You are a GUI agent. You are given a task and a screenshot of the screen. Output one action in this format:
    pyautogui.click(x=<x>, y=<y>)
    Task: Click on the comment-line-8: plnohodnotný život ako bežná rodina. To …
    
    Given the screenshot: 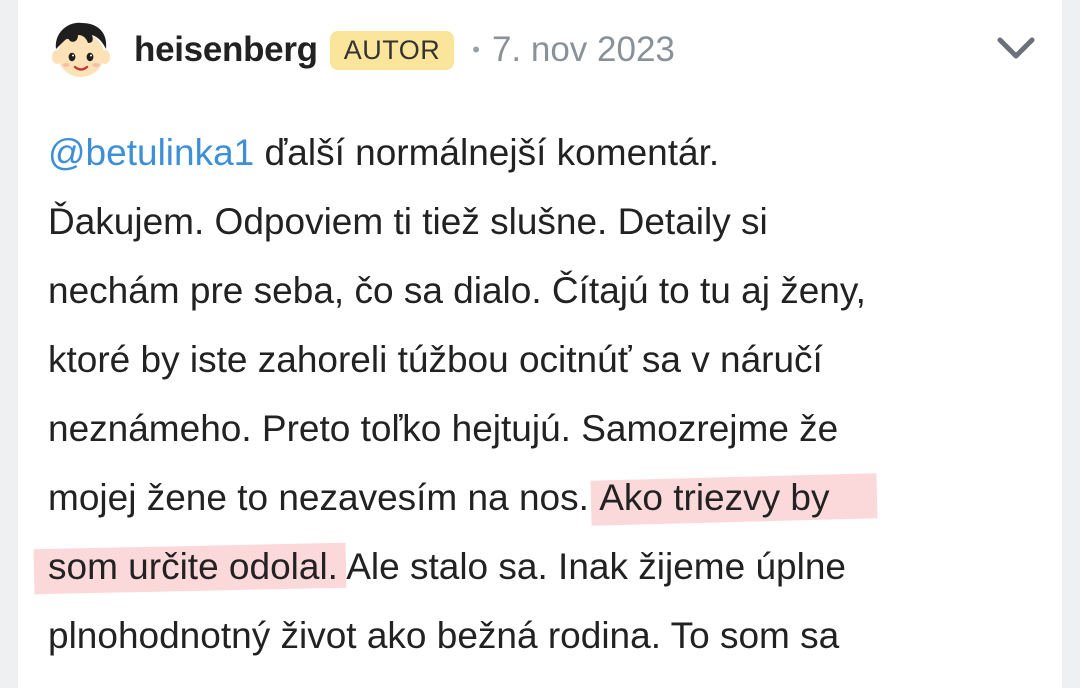 What is the action you would take?
    pyautogui.click(x=444, y=635)
    